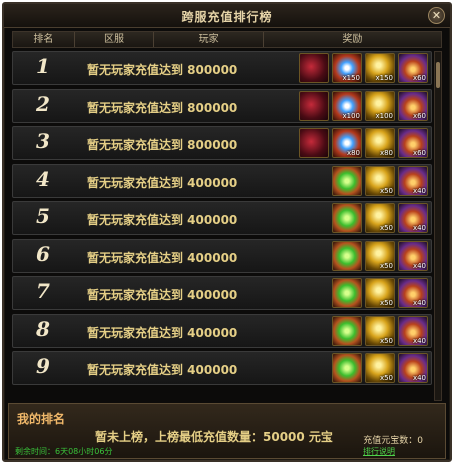 Image resolution: width=456 pixels, height=464 pixels. What do you see at coordinates (44, 39) in the screenshot?
I see `header-rank: 排名` at bounding box center [44, 39].